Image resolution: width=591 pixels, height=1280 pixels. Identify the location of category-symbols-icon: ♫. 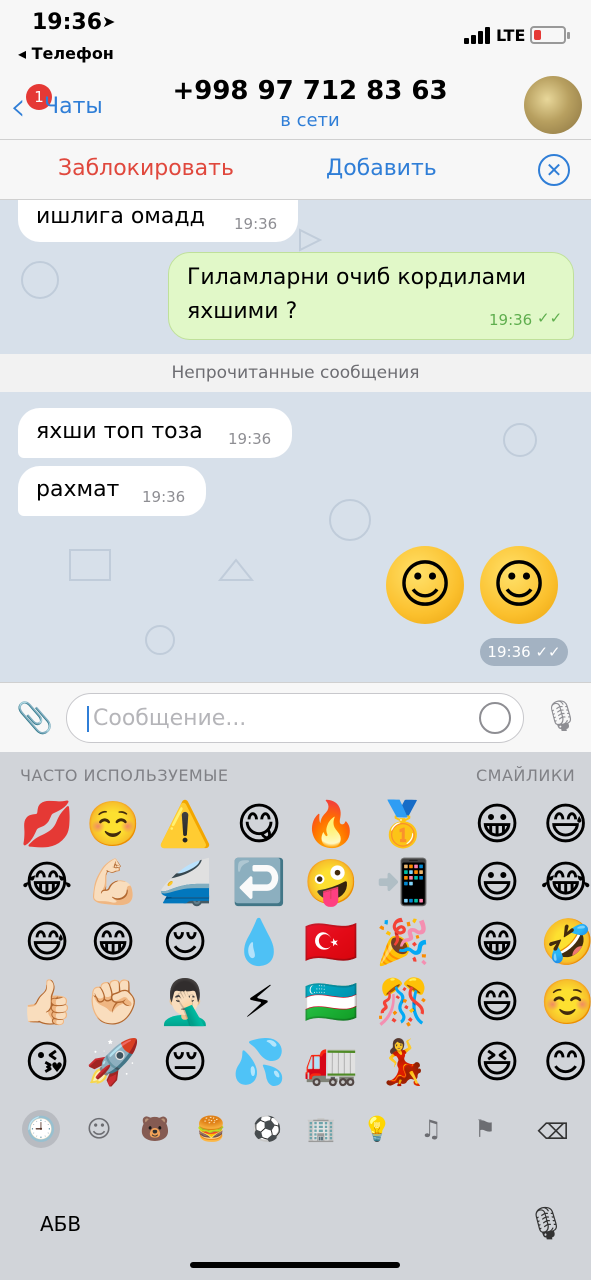
(431, 1129).